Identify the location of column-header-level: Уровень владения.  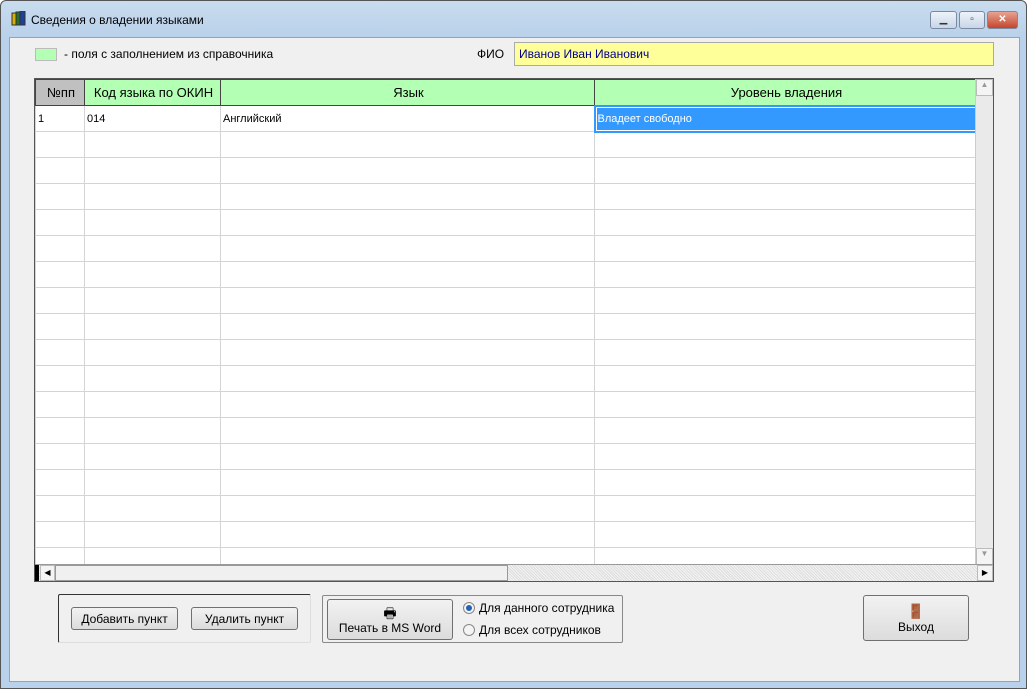
(785, 92).